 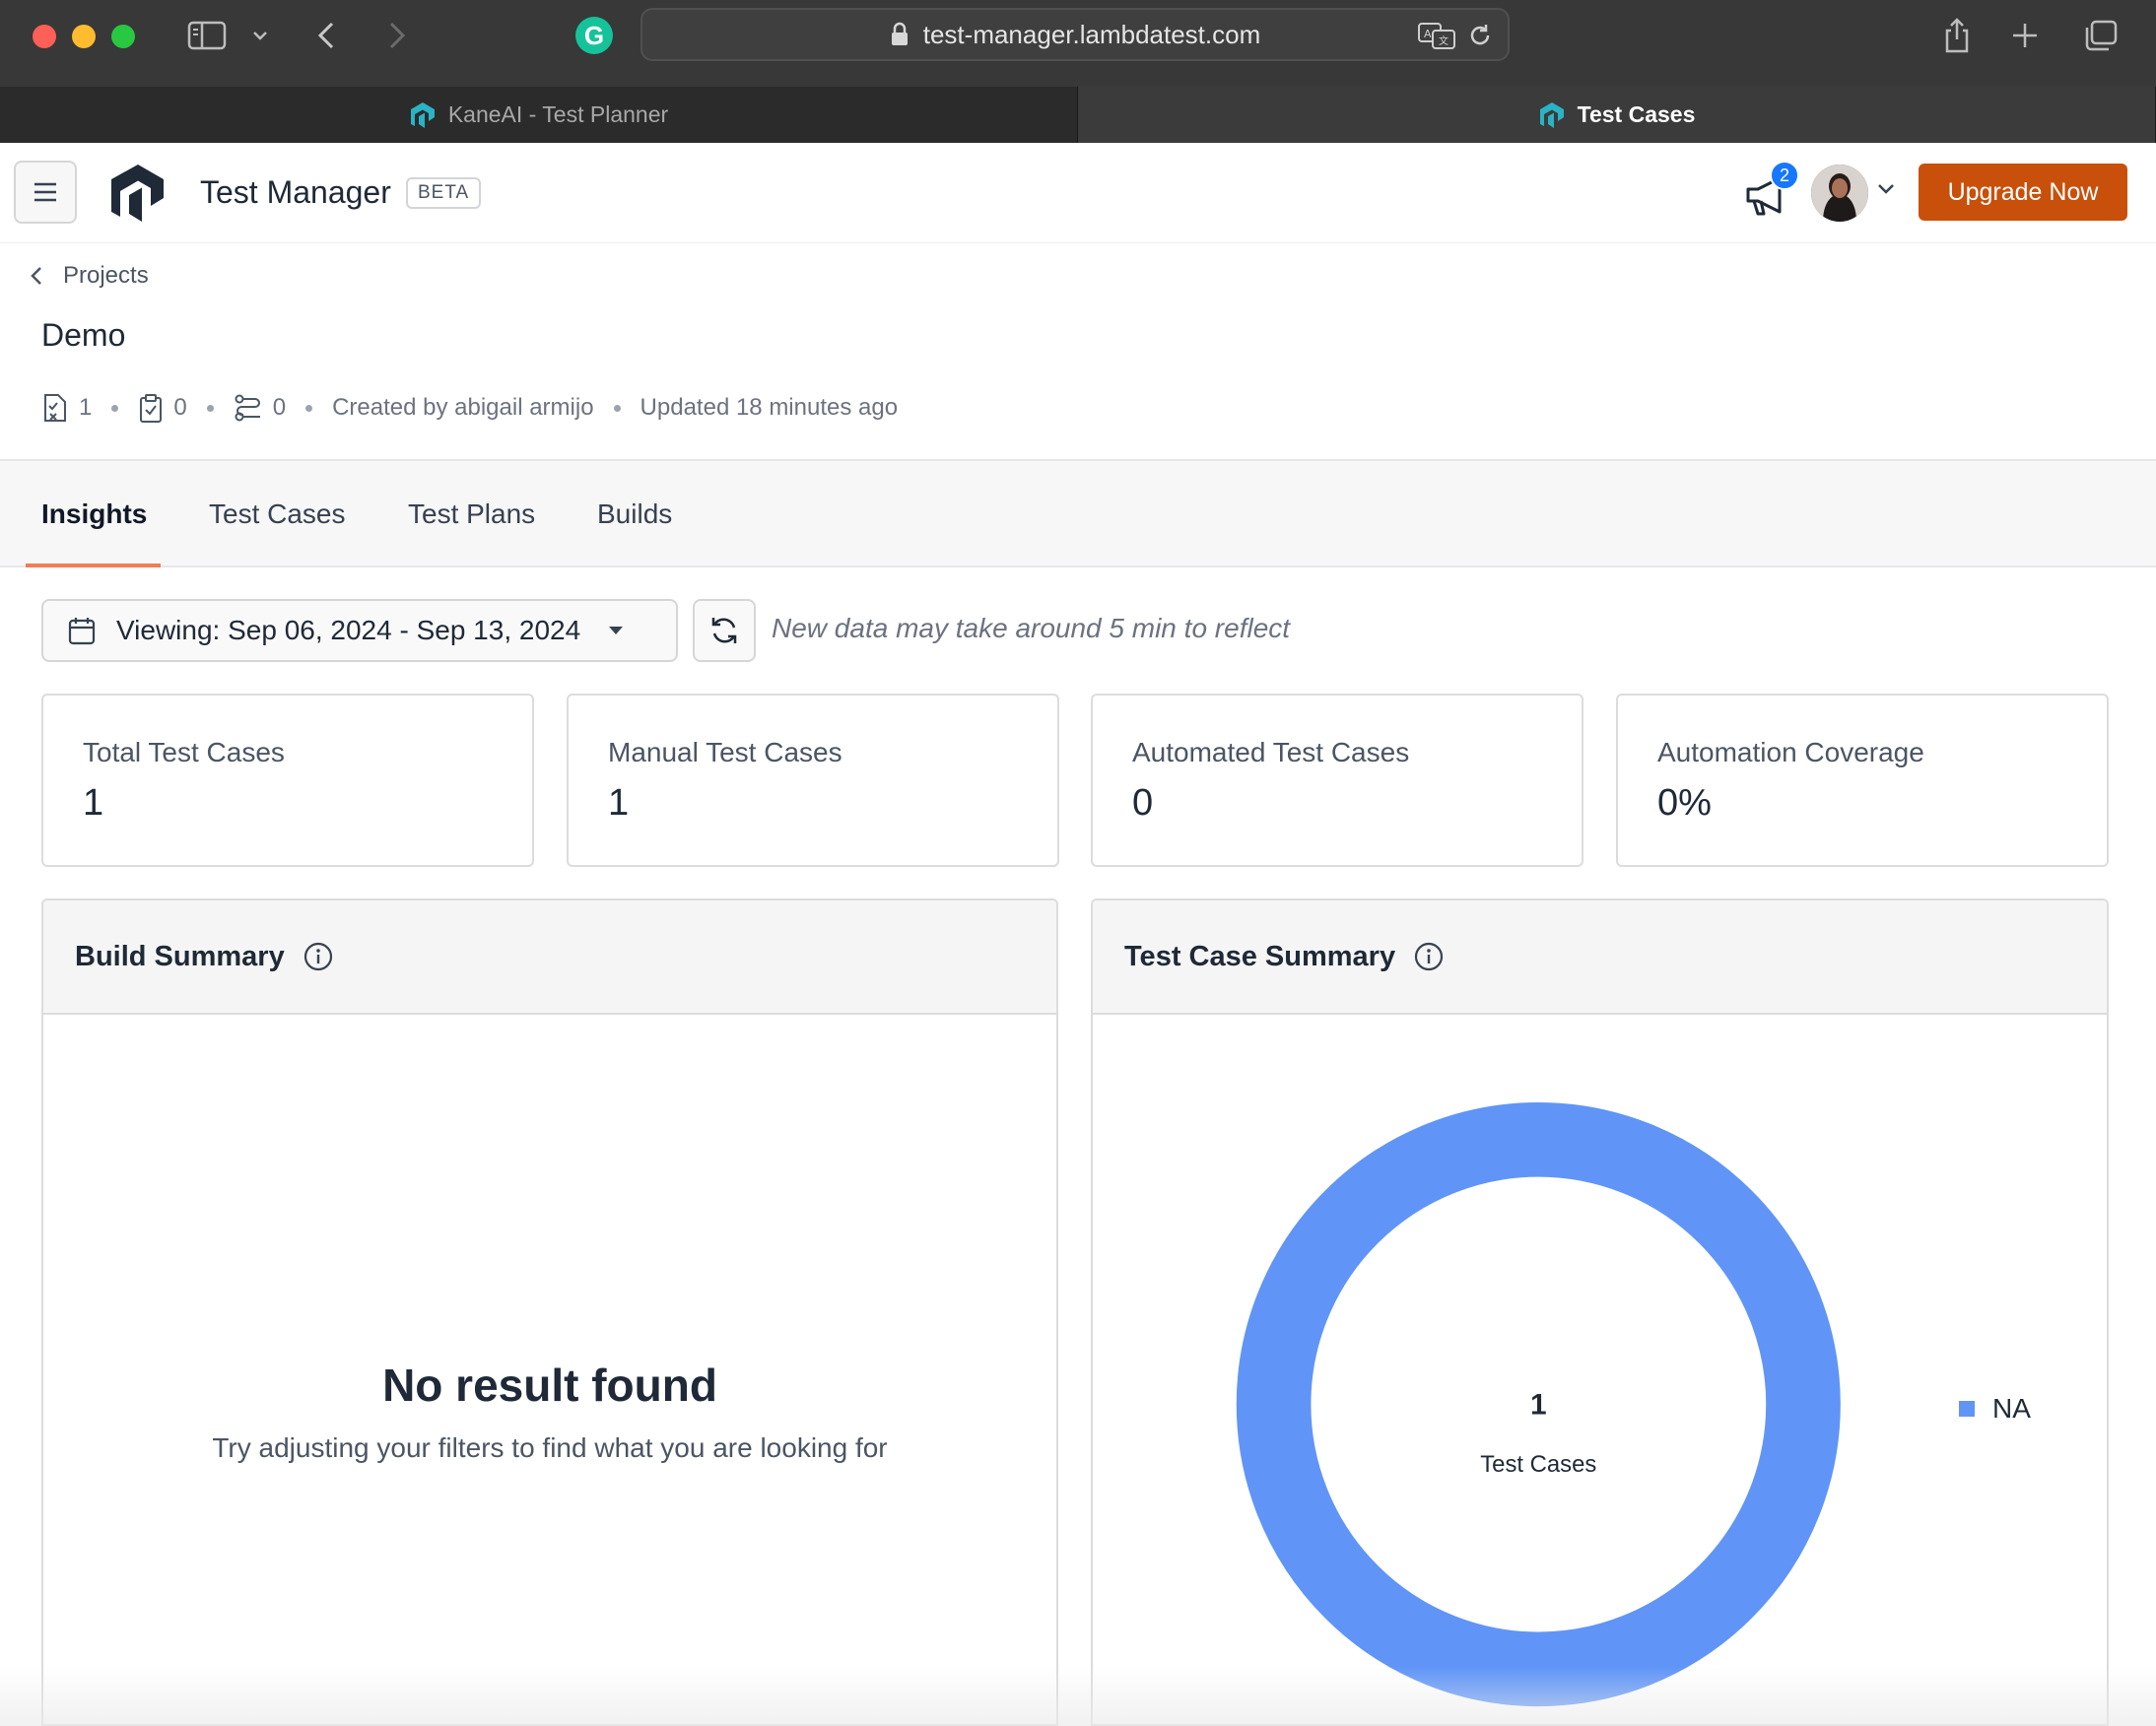 I want to click on browser-tab-test-cases: Test Cases, so click(x=1617, y=115).